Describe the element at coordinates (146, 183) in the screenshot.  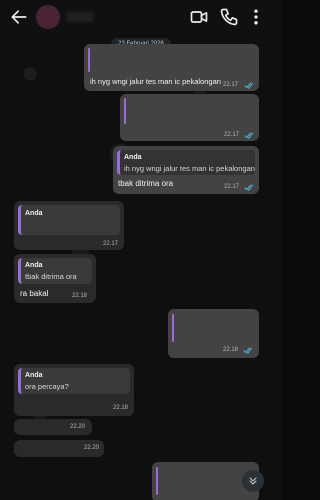
I see `message-text: tbak ditrima ora` at that location.